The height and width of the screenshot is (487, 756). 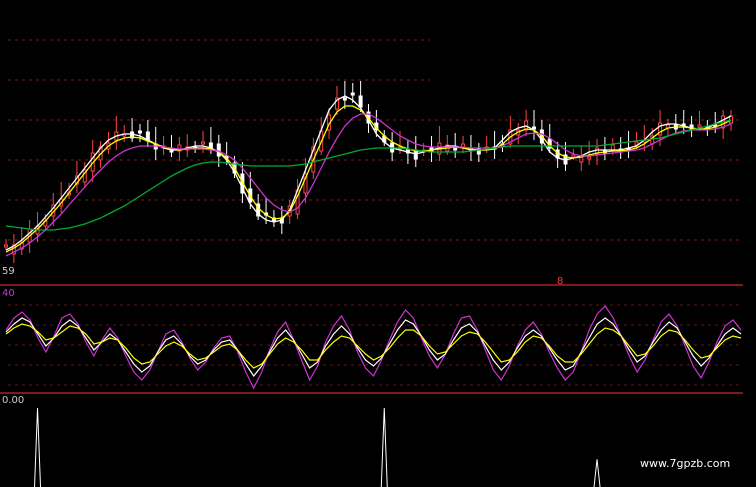 What do you see at coordinates (317, 447) in the screenshot?
I see `signal-spikes` at bounding box center [317, 447].